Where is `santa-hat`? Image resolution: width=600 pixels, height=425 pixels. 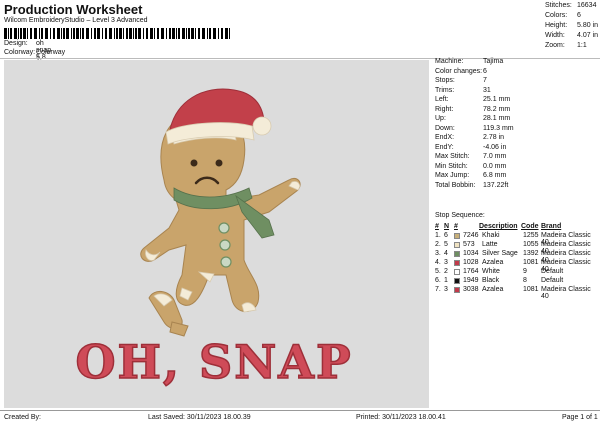 santa-hat is located at coordinates (218, 116).